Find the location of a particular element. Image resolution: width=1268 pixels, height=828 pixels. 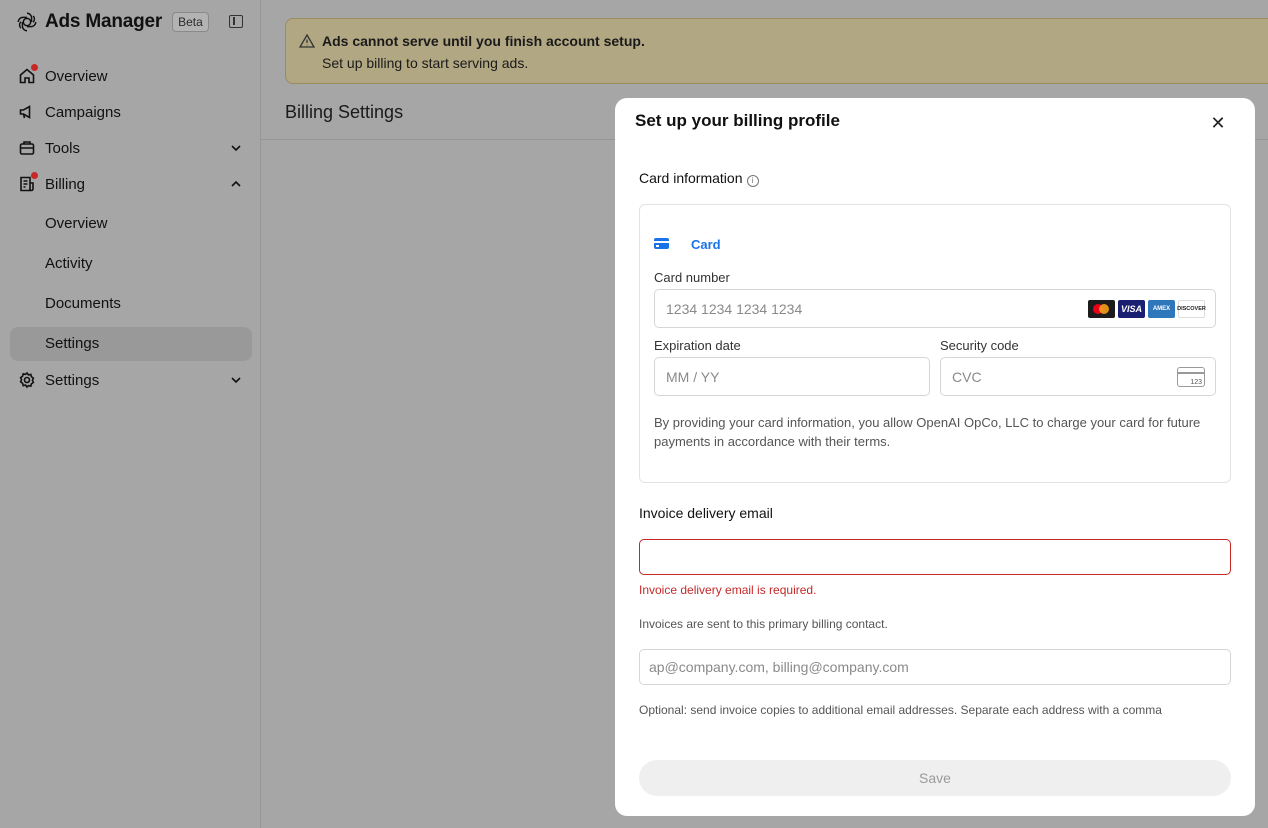

save-button: Save is located at coordinates (935, 778).